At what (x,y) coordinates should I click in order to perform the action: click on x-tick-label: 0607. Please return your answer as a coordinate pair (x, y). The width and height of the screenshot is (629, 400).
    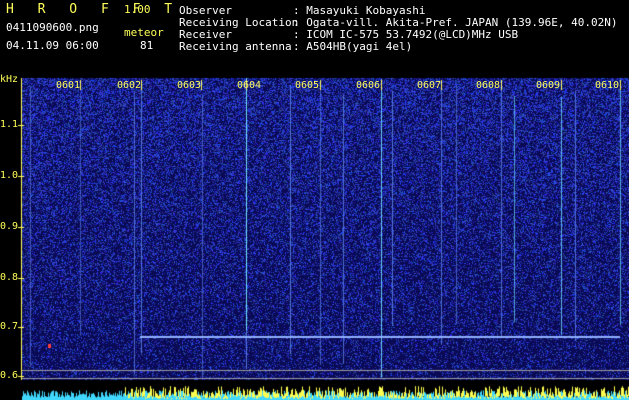
    Looking at the image, I should click on (429, 85).